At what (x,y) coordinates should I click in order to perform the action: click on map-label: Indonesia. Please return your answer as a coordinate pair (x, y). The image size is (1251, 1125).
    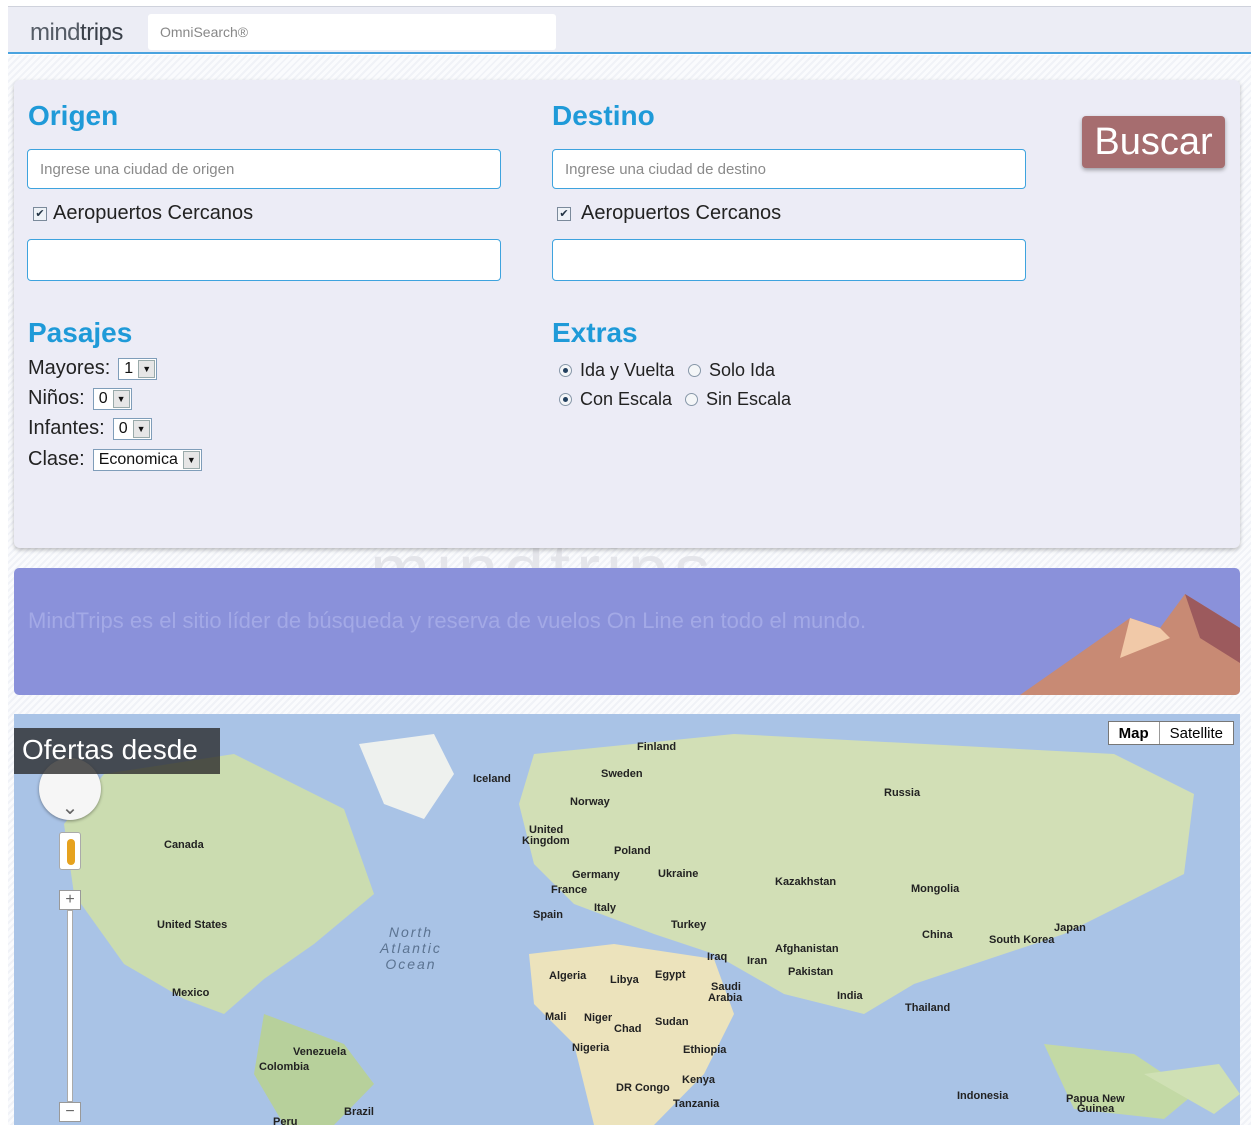
    Looking at the image, I should click on (983, 1096).